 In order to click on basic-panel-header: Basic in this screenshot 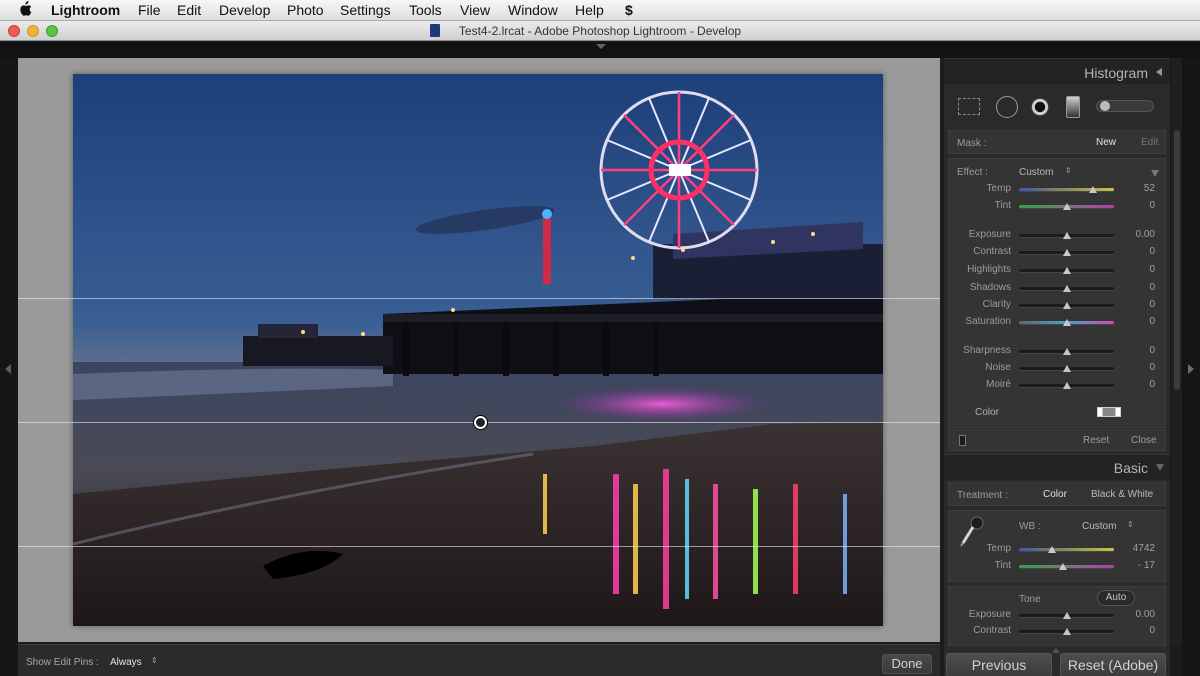, I will do `click(1057, 467)`.